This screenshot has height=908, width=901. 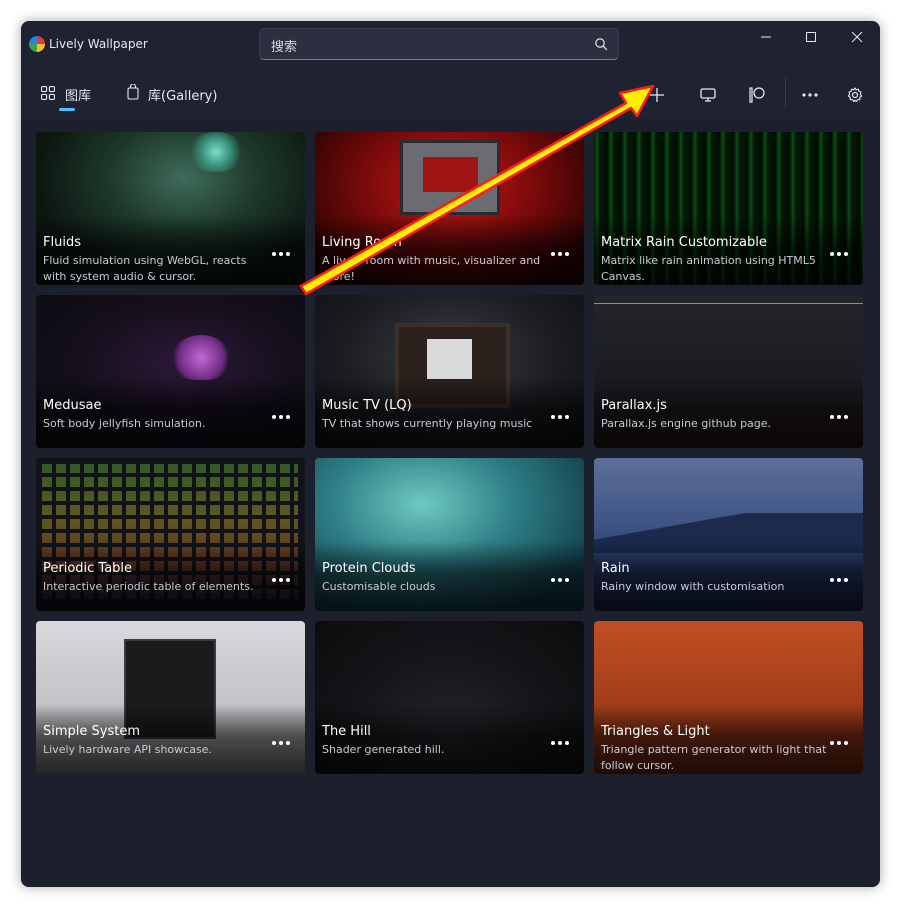 What do you see at coordinates (284, 47) in the screenshot?
I see `search-placeholder: 搜索` at bounding box center [284, 47].